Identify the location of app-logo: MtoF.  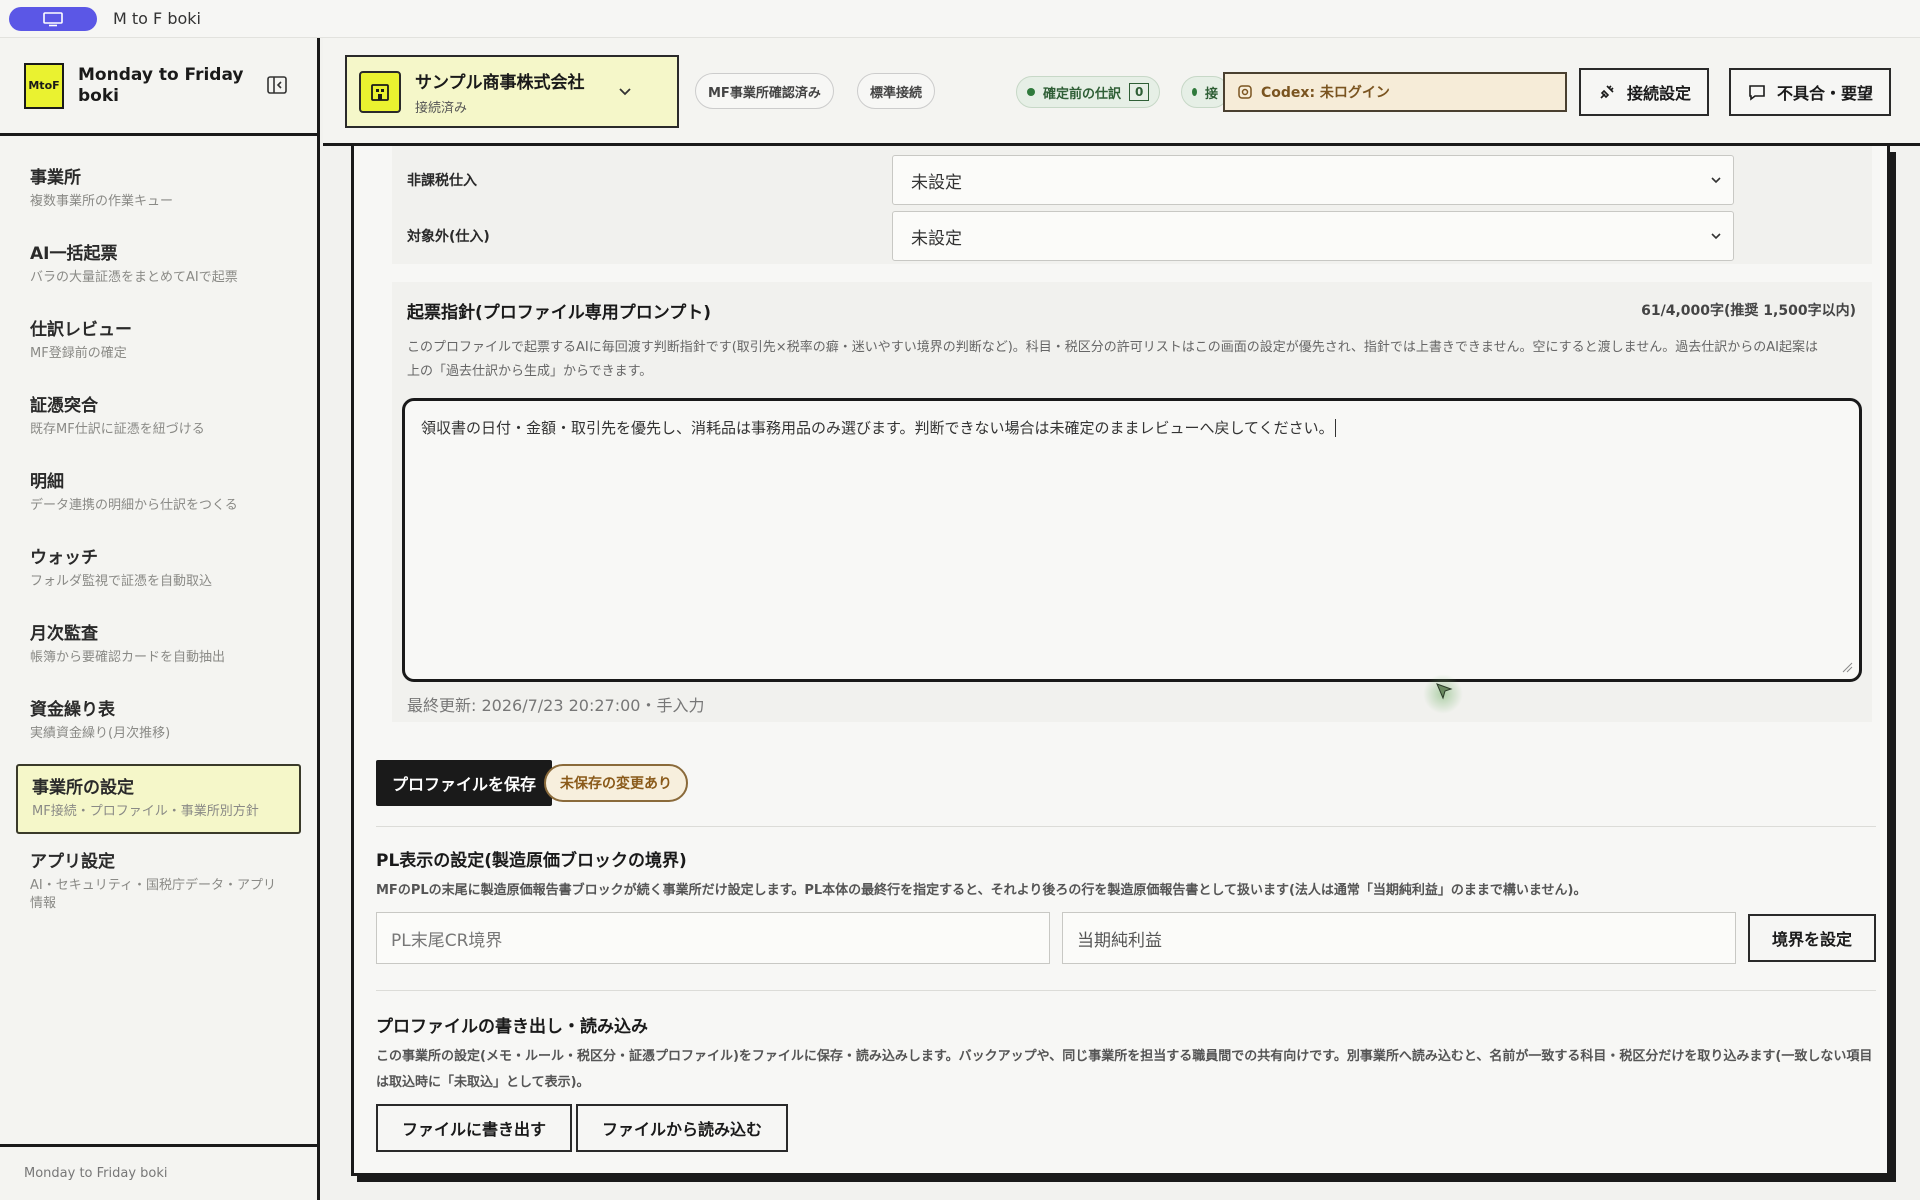
(44, 85).